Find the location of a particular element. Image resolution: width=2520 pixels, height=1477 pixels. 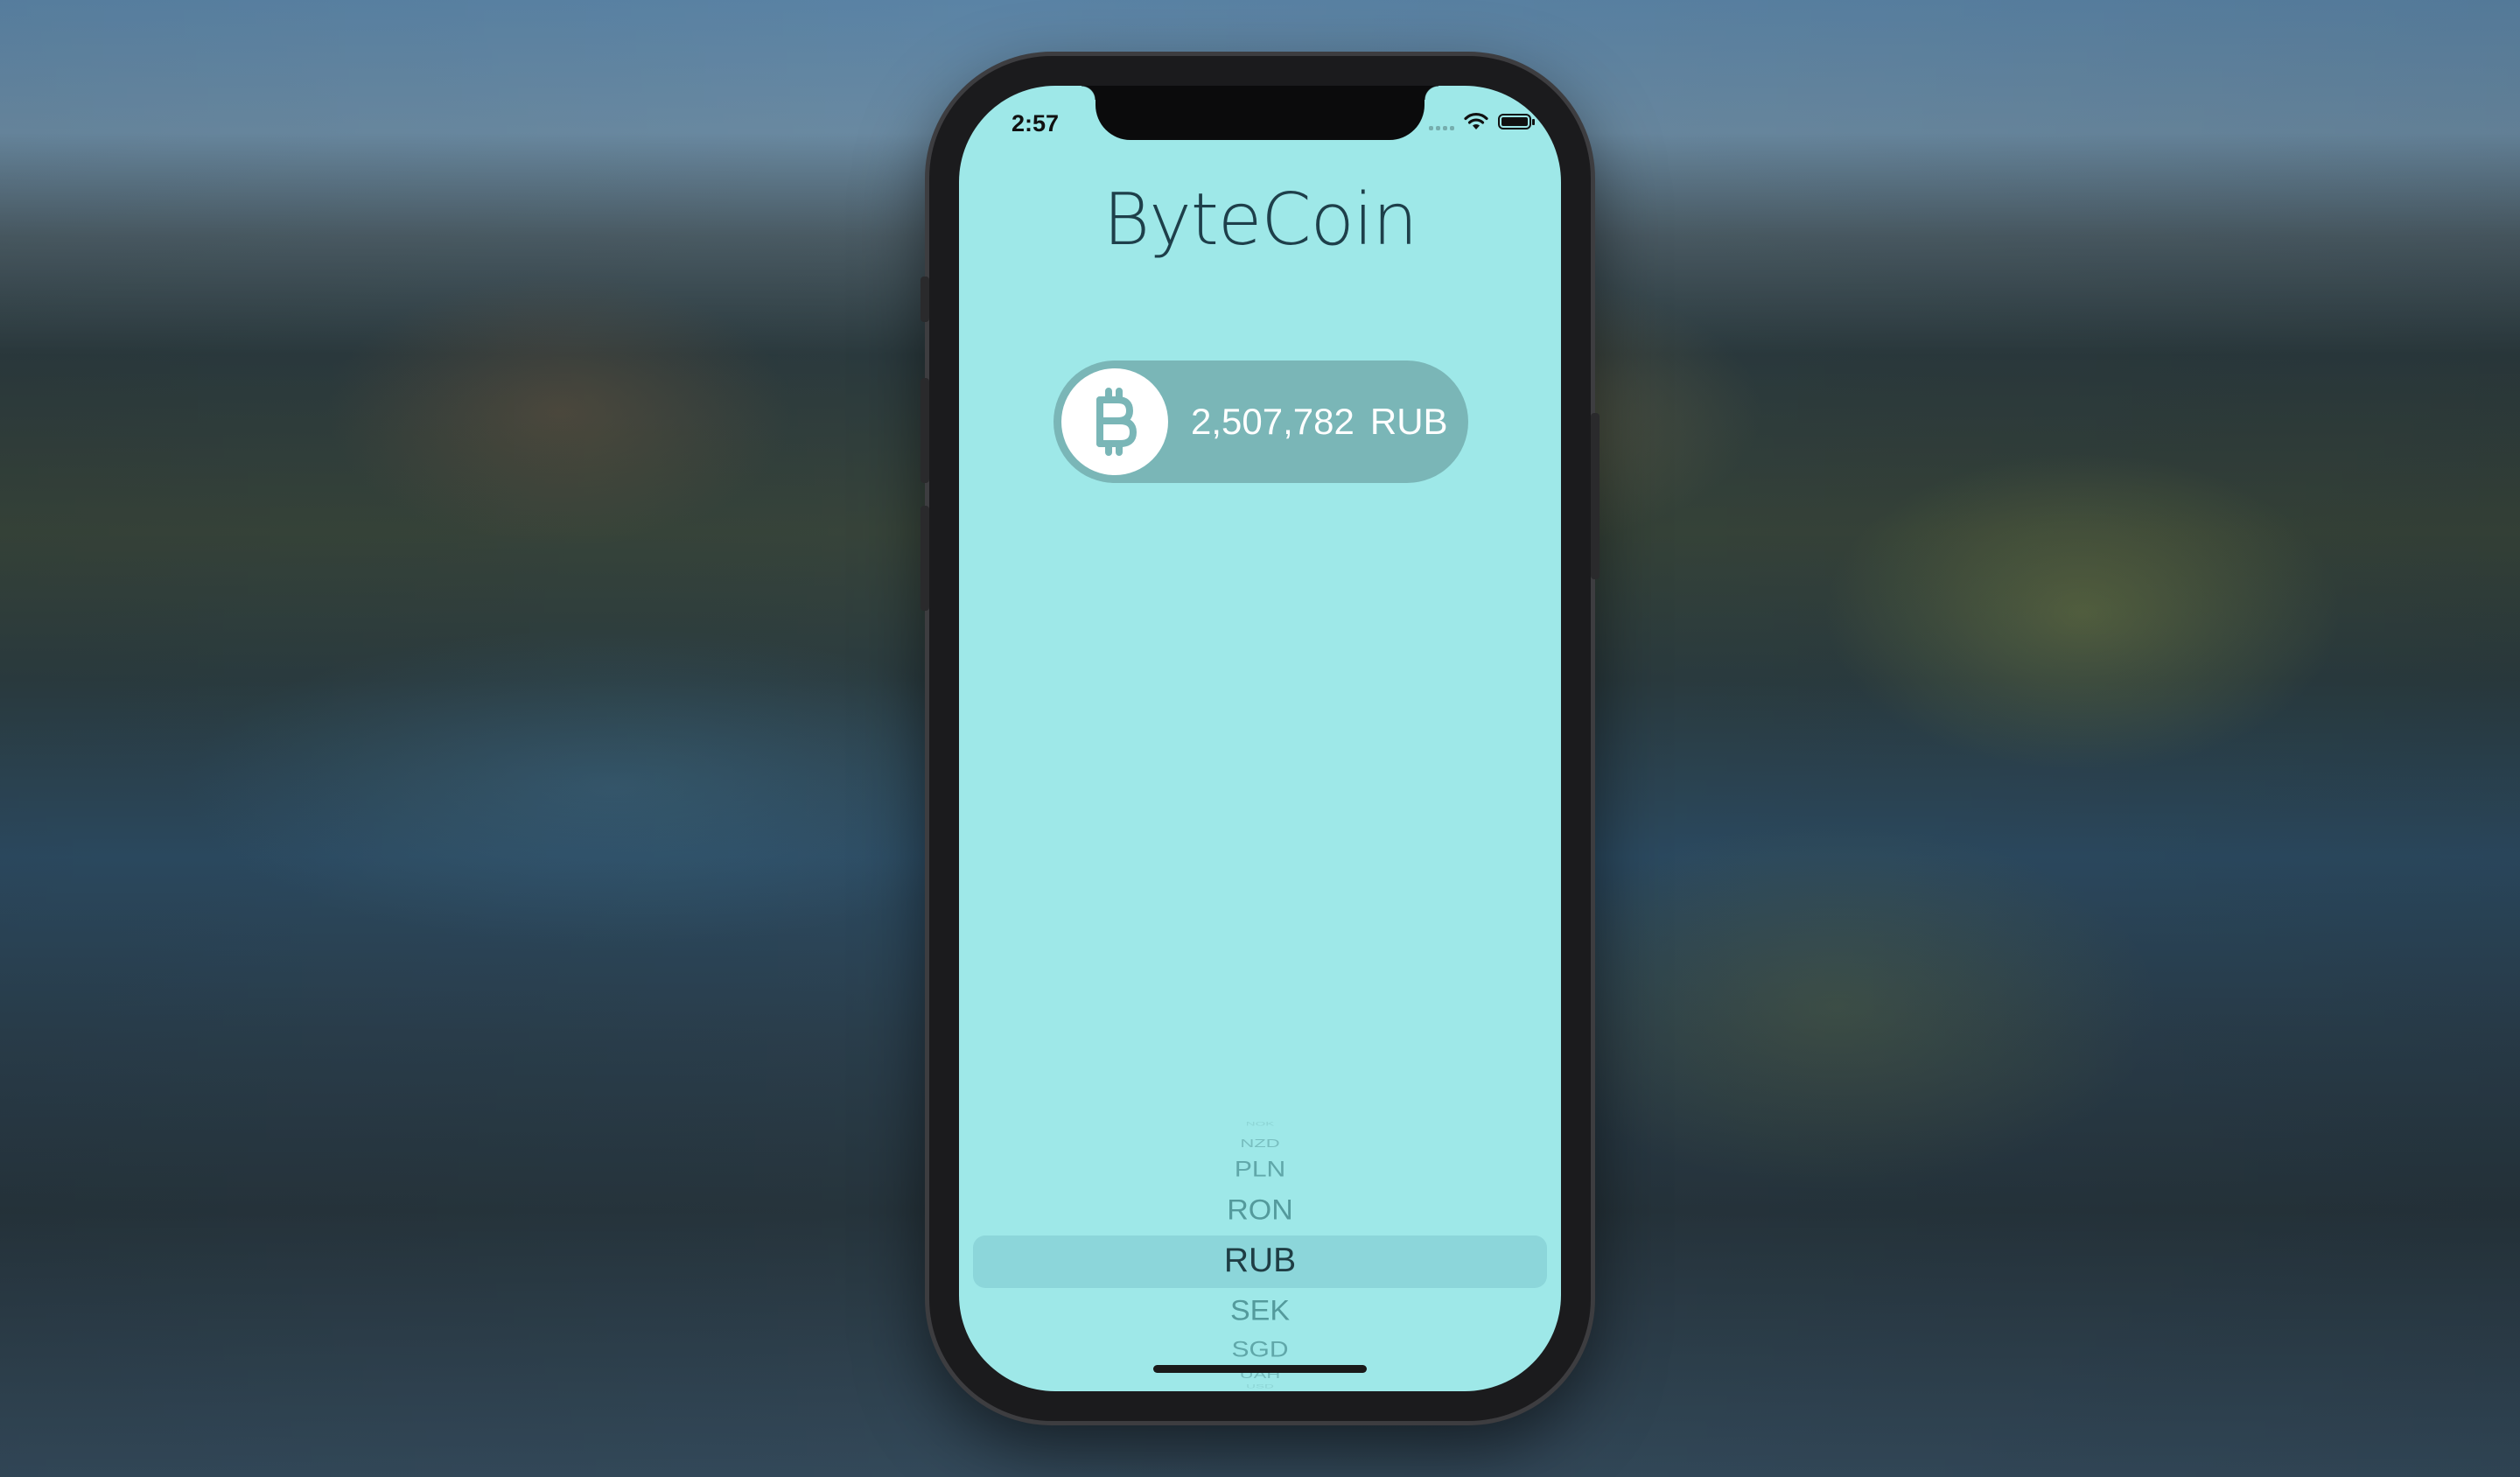

status-time: 2:57 is located at coordinates (1036, 123).